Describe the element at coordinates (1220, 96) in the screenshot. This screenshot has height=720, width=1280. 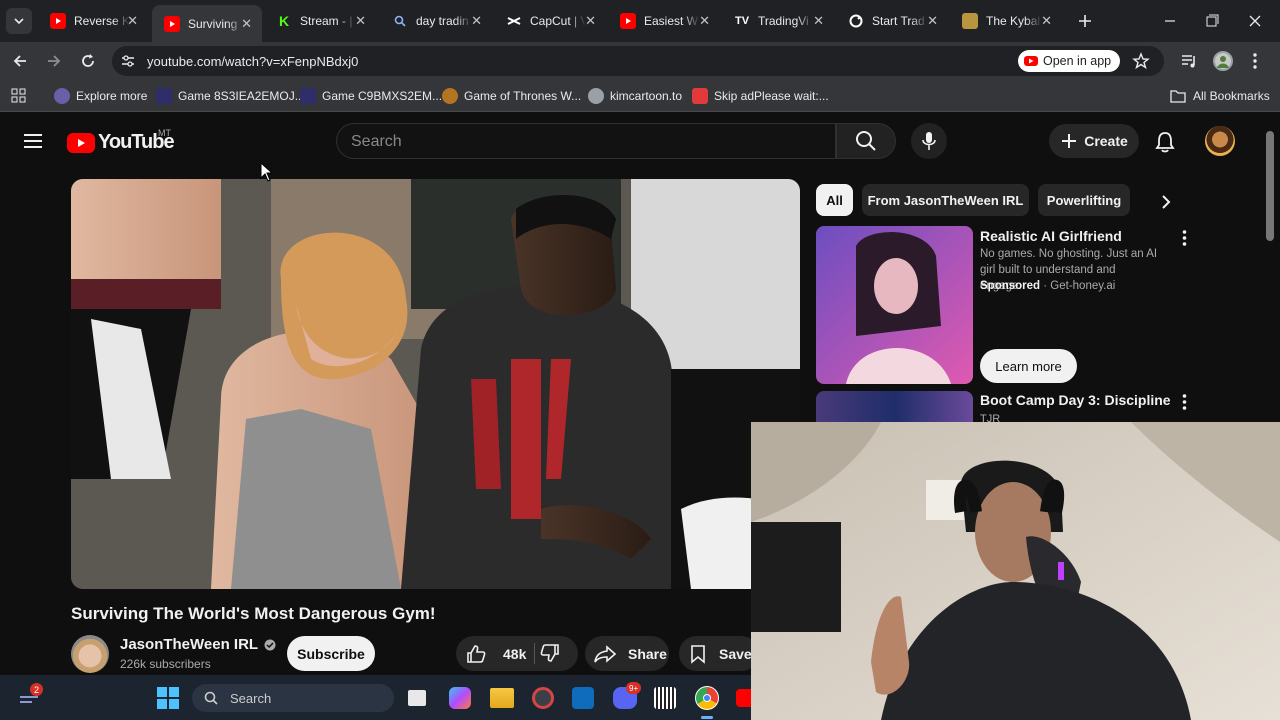
I see `all-bookmarks-button: All Bookmarks` at that location.